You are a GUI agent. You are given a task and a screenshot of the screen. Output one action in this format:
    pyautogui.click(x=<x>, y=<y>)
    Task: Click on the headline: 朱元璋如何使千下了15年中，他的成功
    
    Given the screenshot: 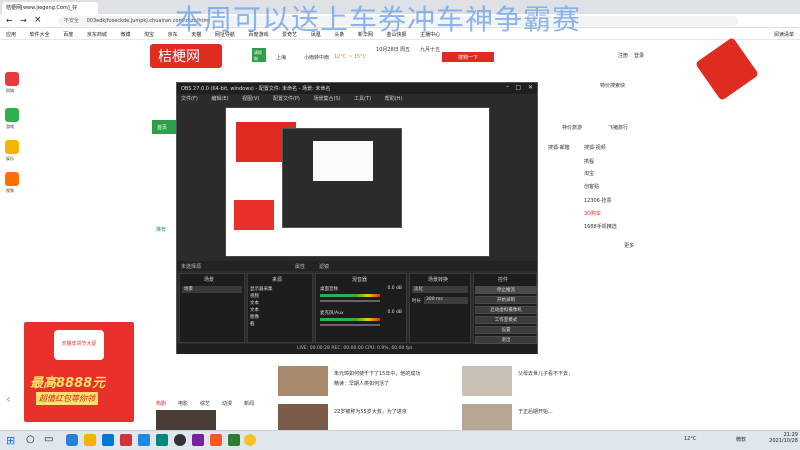 What is the action you would take?
    pyautogui.click(x=377, y=373)
    